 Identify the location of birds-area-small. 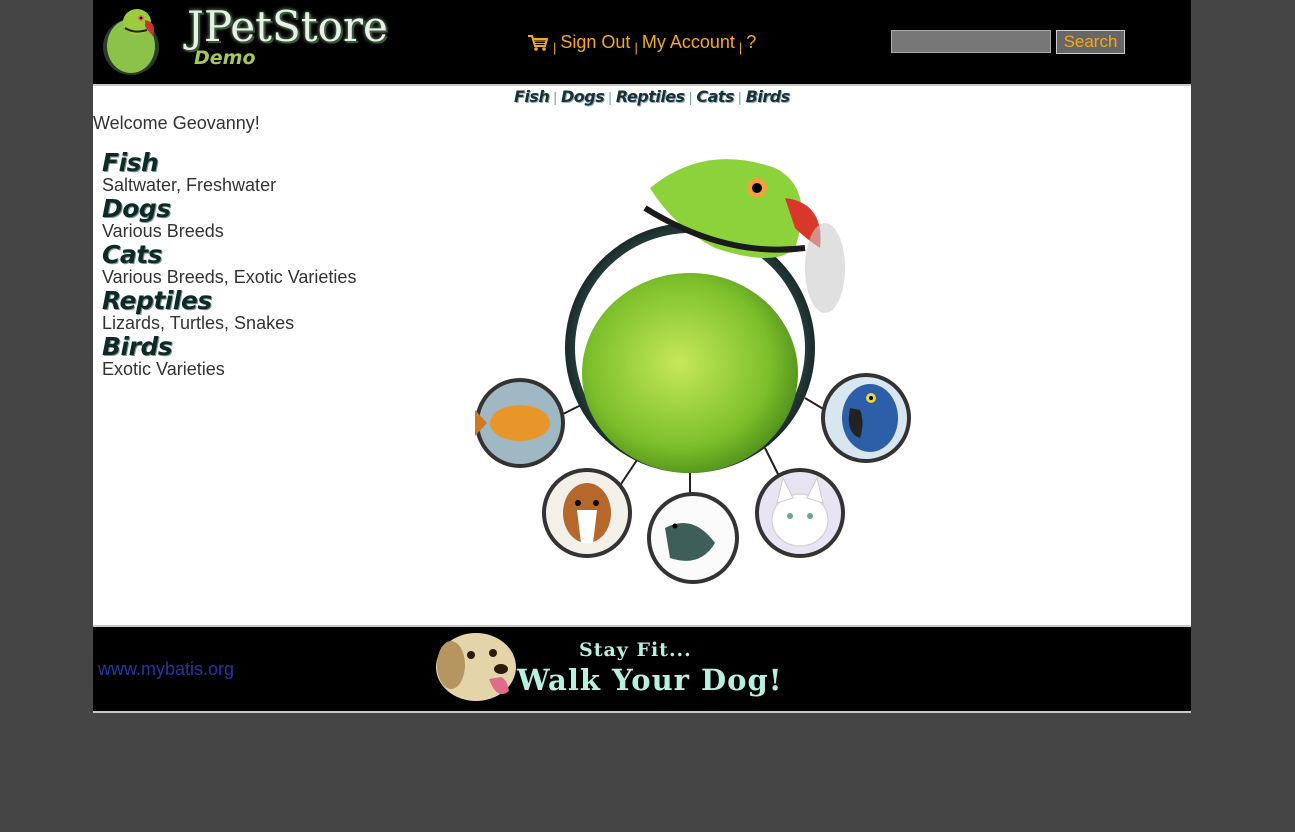
(866, 418).